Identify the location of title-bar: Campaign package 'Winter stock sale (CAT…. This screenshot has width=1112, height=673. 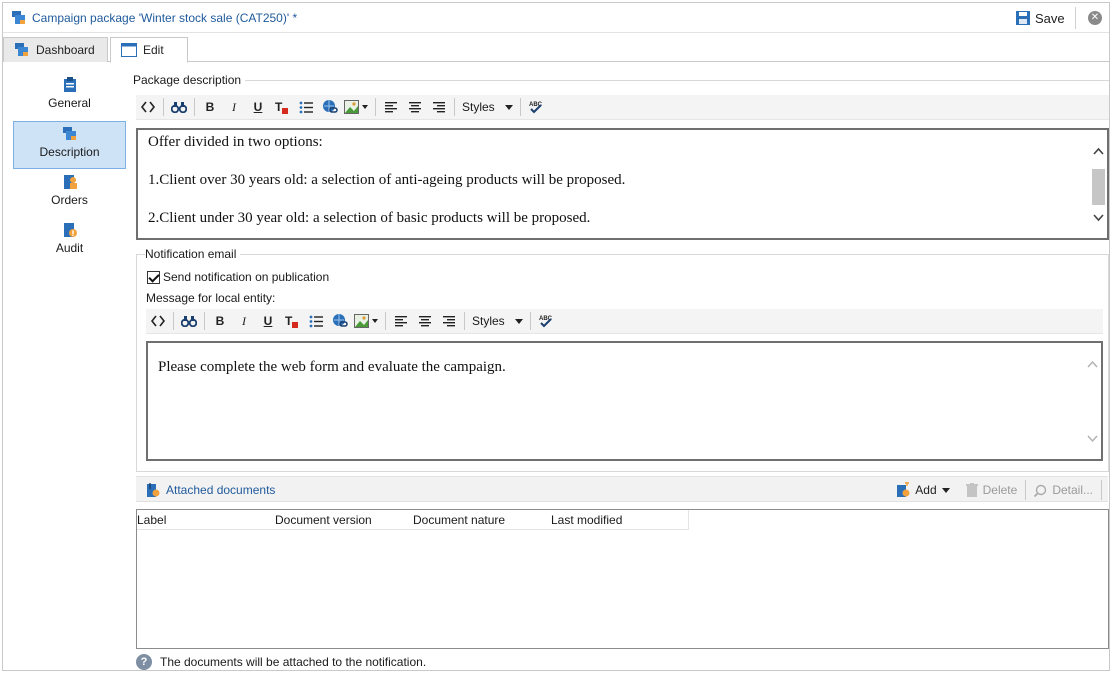
(556, 18).